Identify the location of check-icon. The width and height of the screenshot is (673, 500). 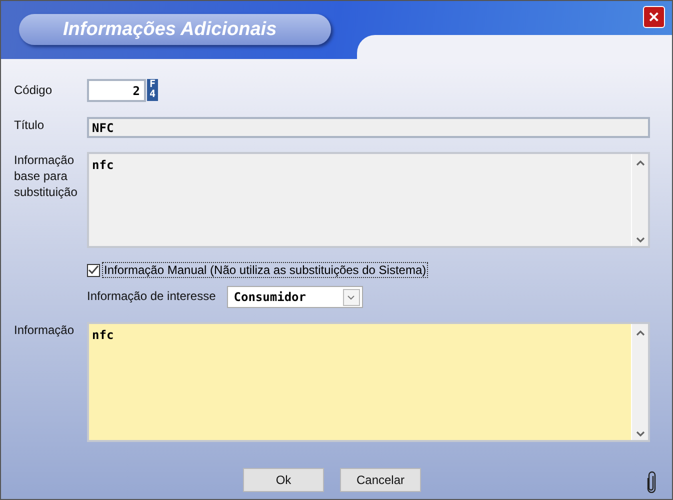
(93, 270).